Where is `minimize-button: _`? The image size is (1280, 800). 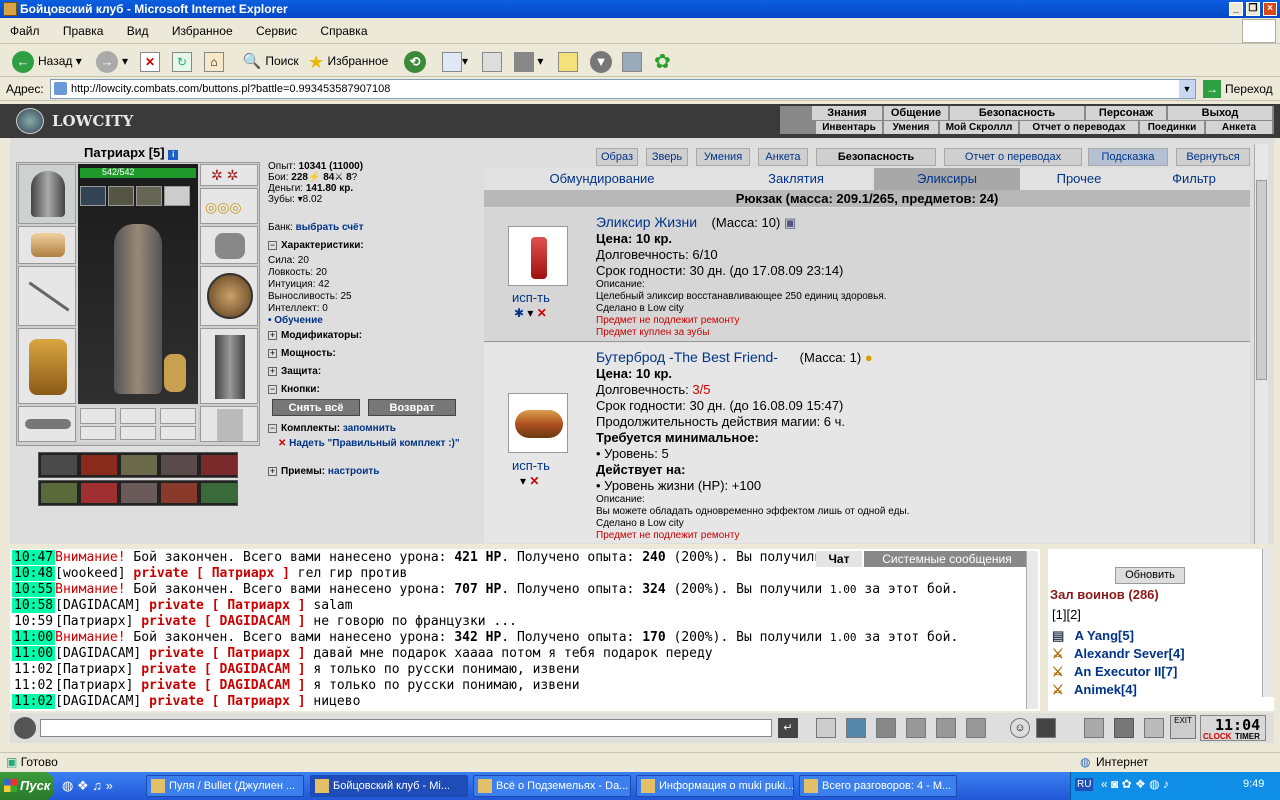 minimize-button: _ is located at coordinates (1236, 9).